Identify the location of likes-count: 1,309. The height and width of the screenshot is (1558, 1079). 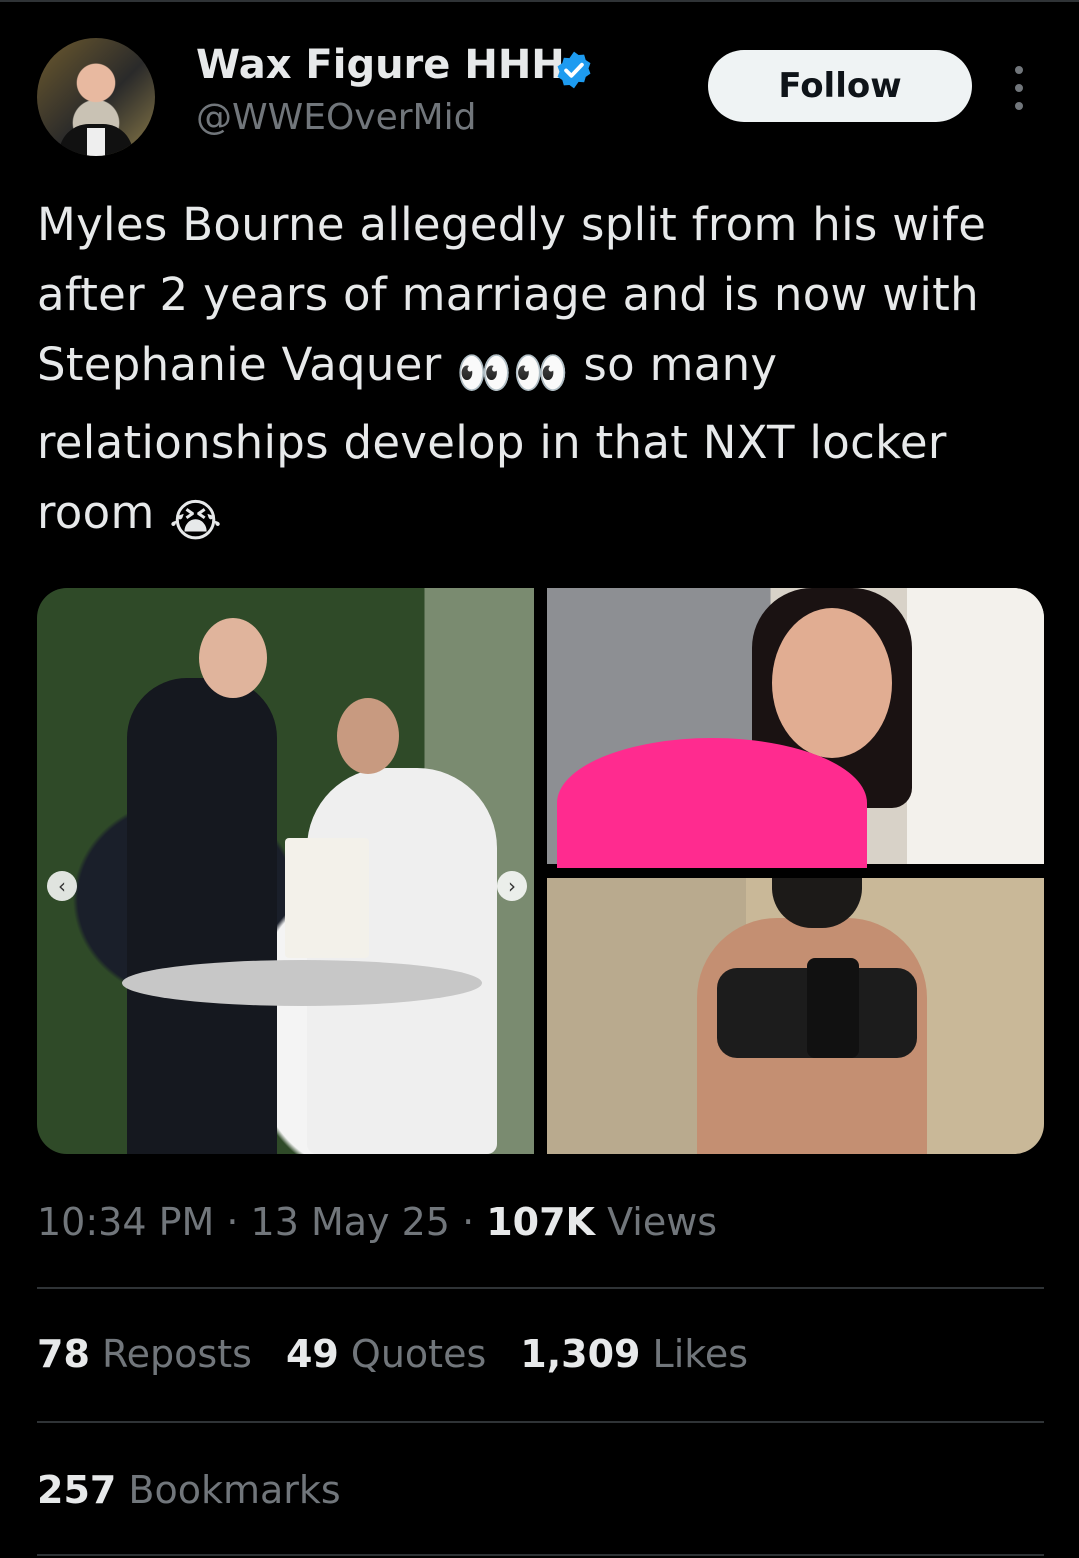
(580, 1354).